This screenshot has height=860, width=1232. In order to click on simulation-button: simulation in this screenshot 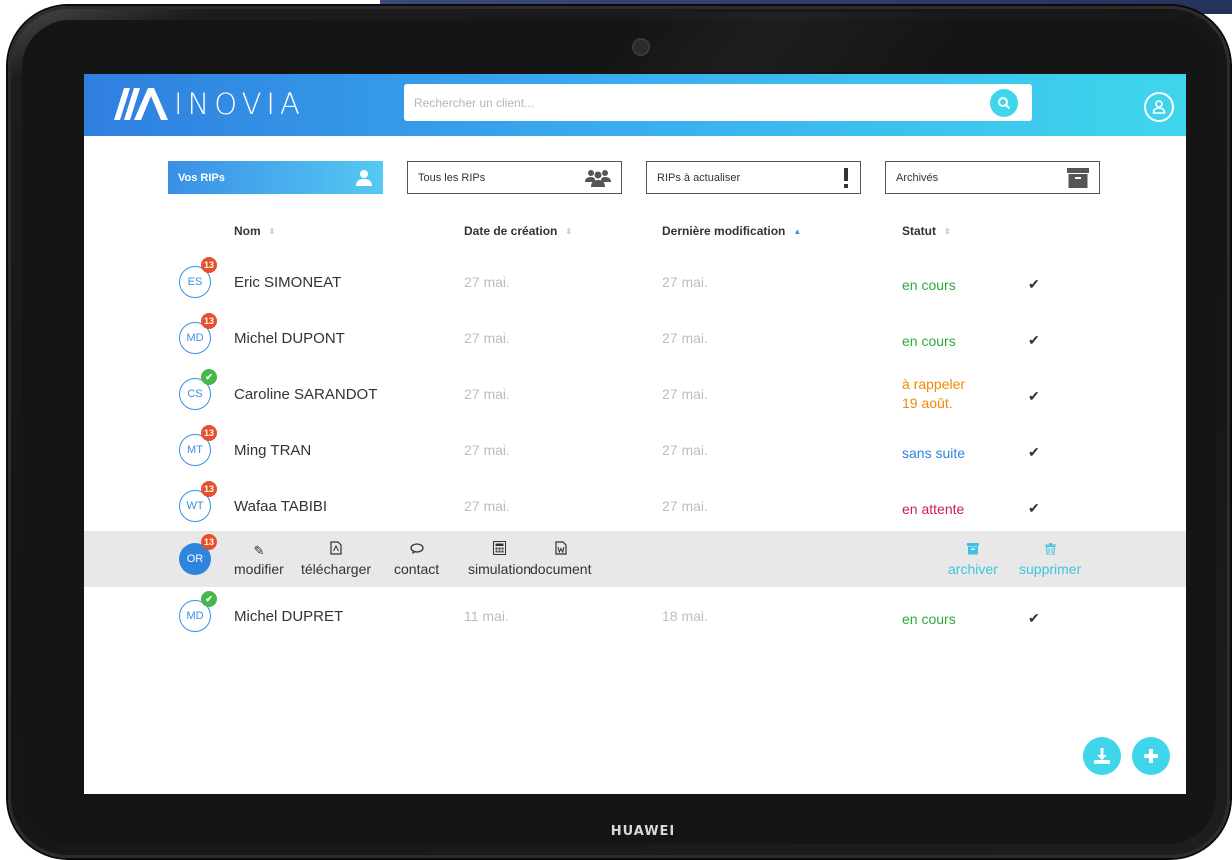, I will do `click(499, 559)`.